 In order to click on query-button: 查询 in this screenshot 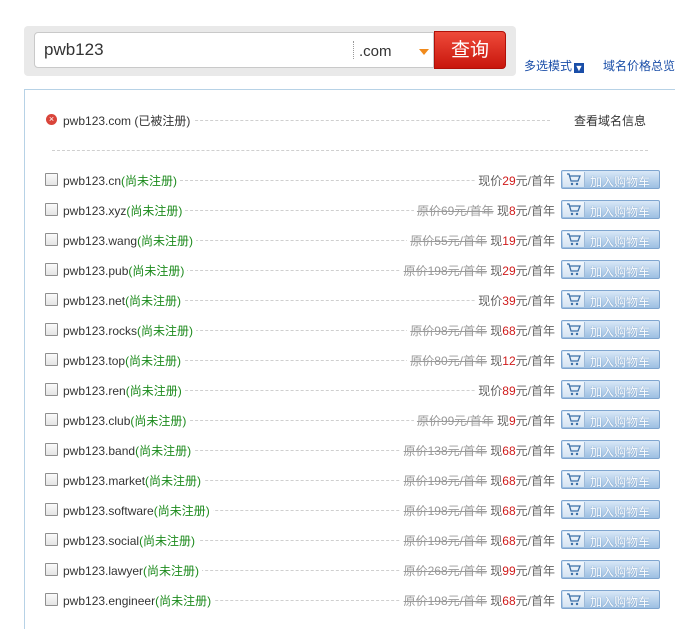, I will do `click(470, 50)`.